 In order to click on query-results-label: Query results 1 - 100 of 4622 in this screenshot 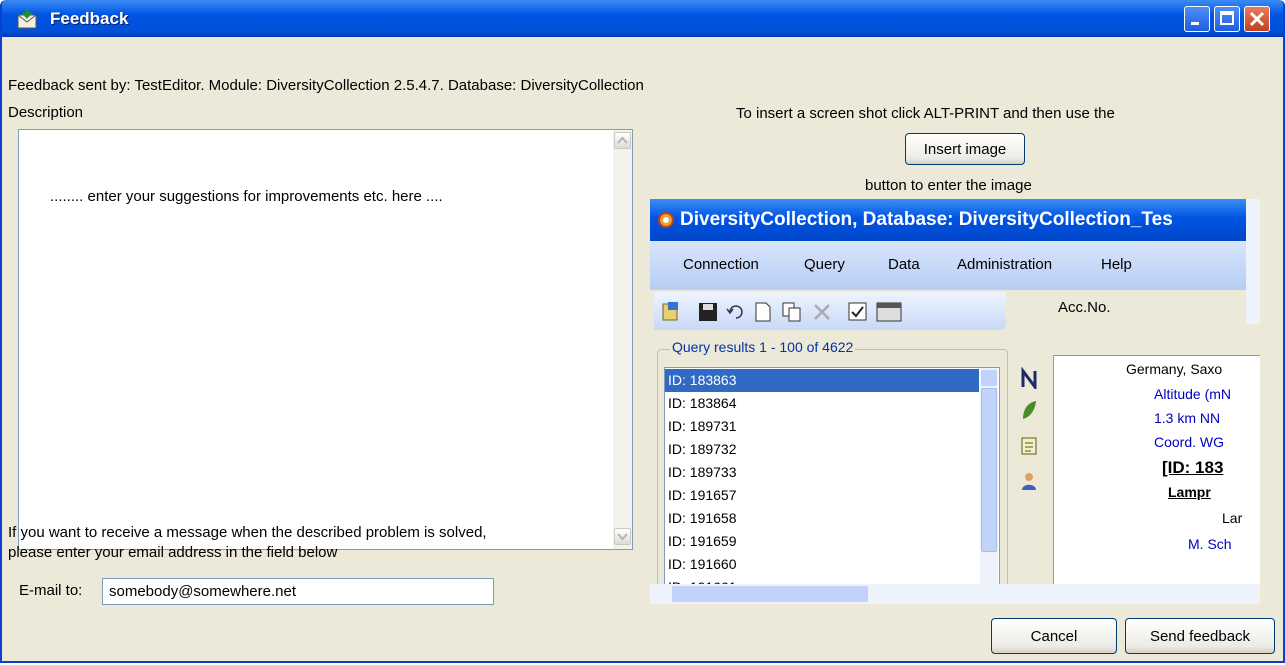, I will do `click(763, 347)`.